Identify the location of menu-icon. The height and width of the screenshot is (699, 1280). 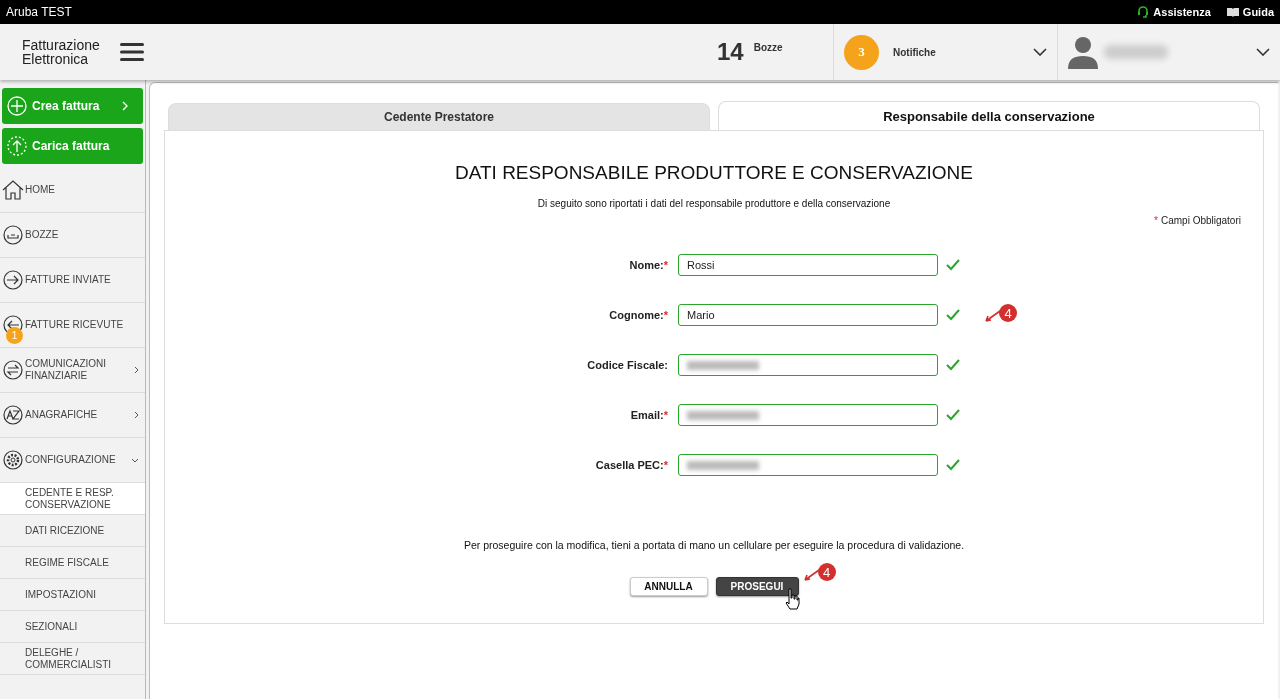
(132, 52).